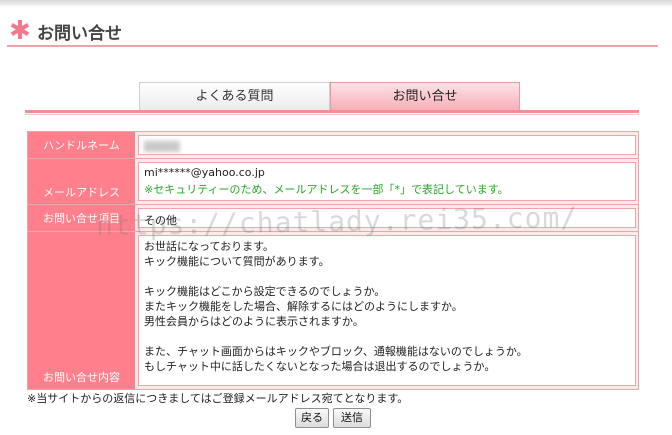 The width and height of the screenshot is (672, 435). I want to click on tab-faq: よくある質問, so click(234, 96).